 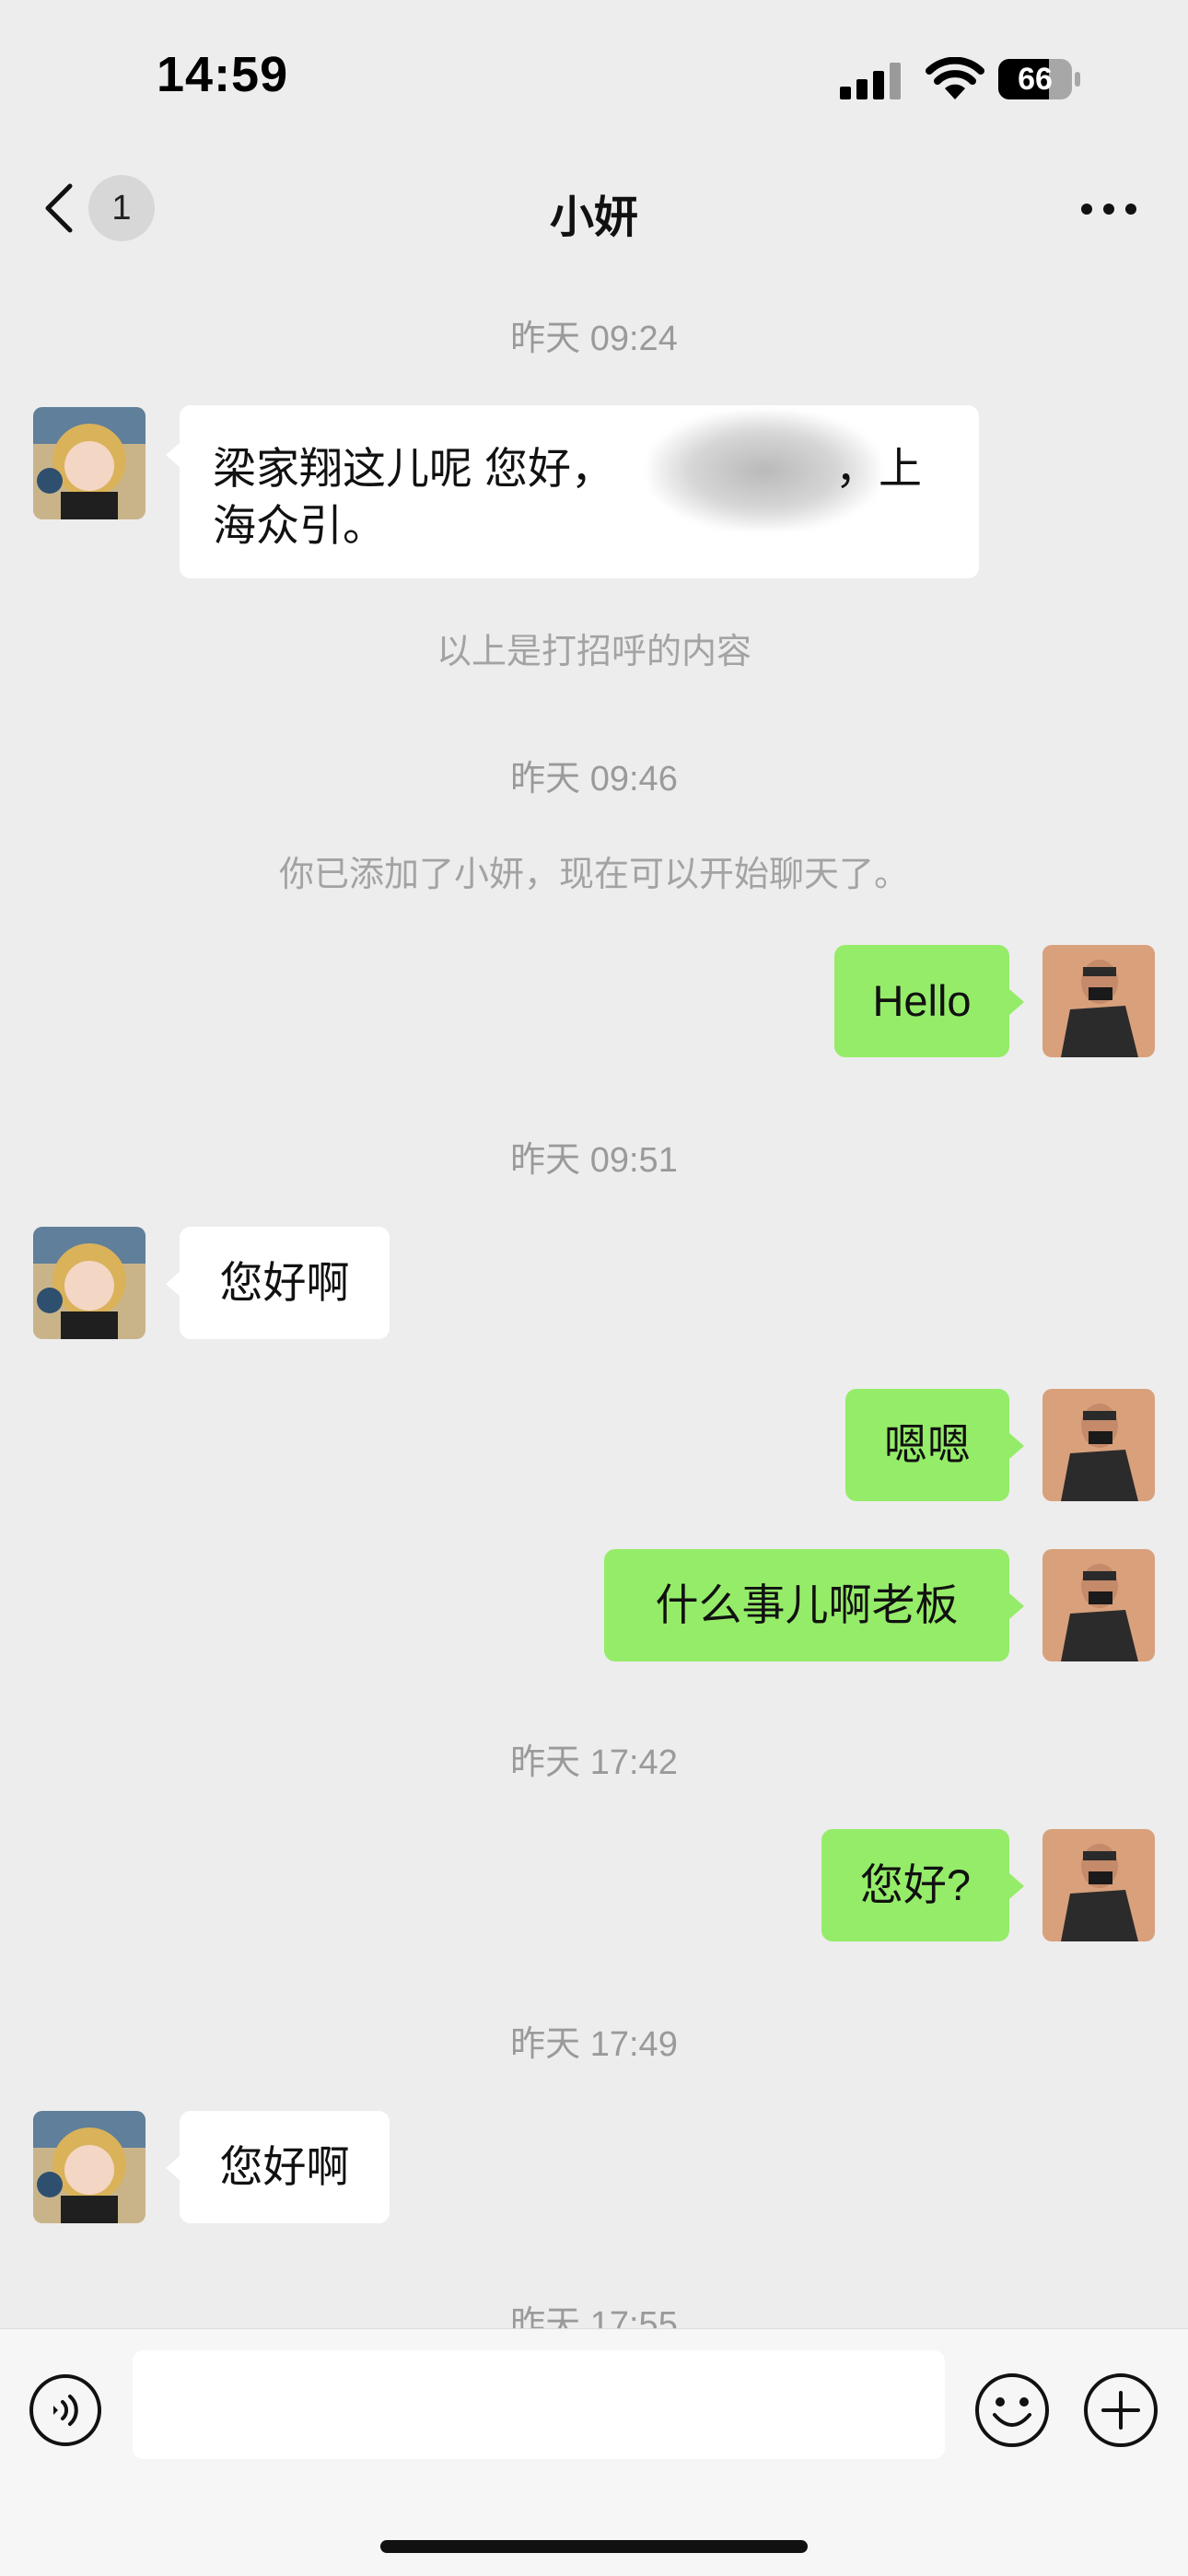 What do you see at coordinates (65, 2410) in the screenshot?
I see `voice-icon` at bounding box center [65, 2410].